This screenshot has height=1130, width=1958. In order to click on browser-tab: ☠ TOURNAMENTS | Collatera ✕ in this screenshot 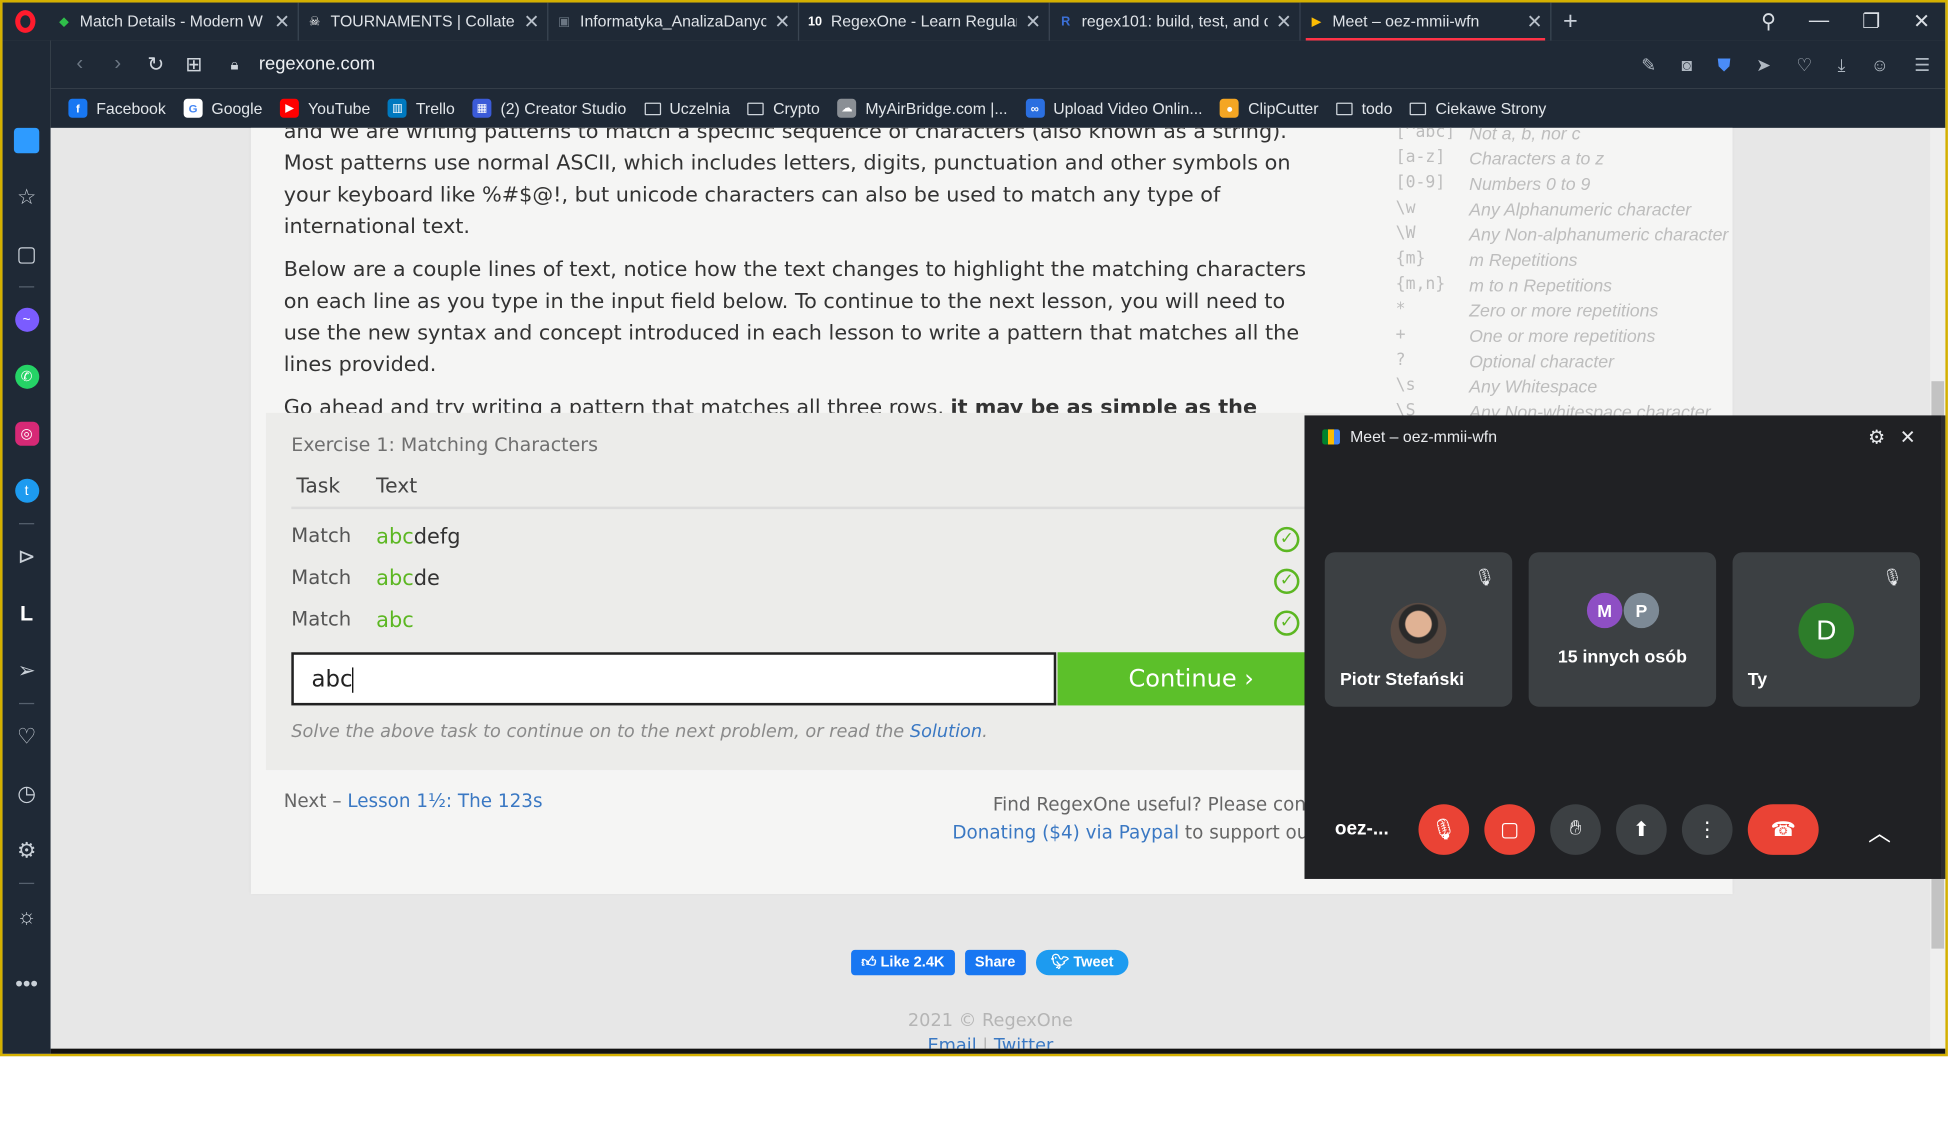, I will do `click(424, 21)`.